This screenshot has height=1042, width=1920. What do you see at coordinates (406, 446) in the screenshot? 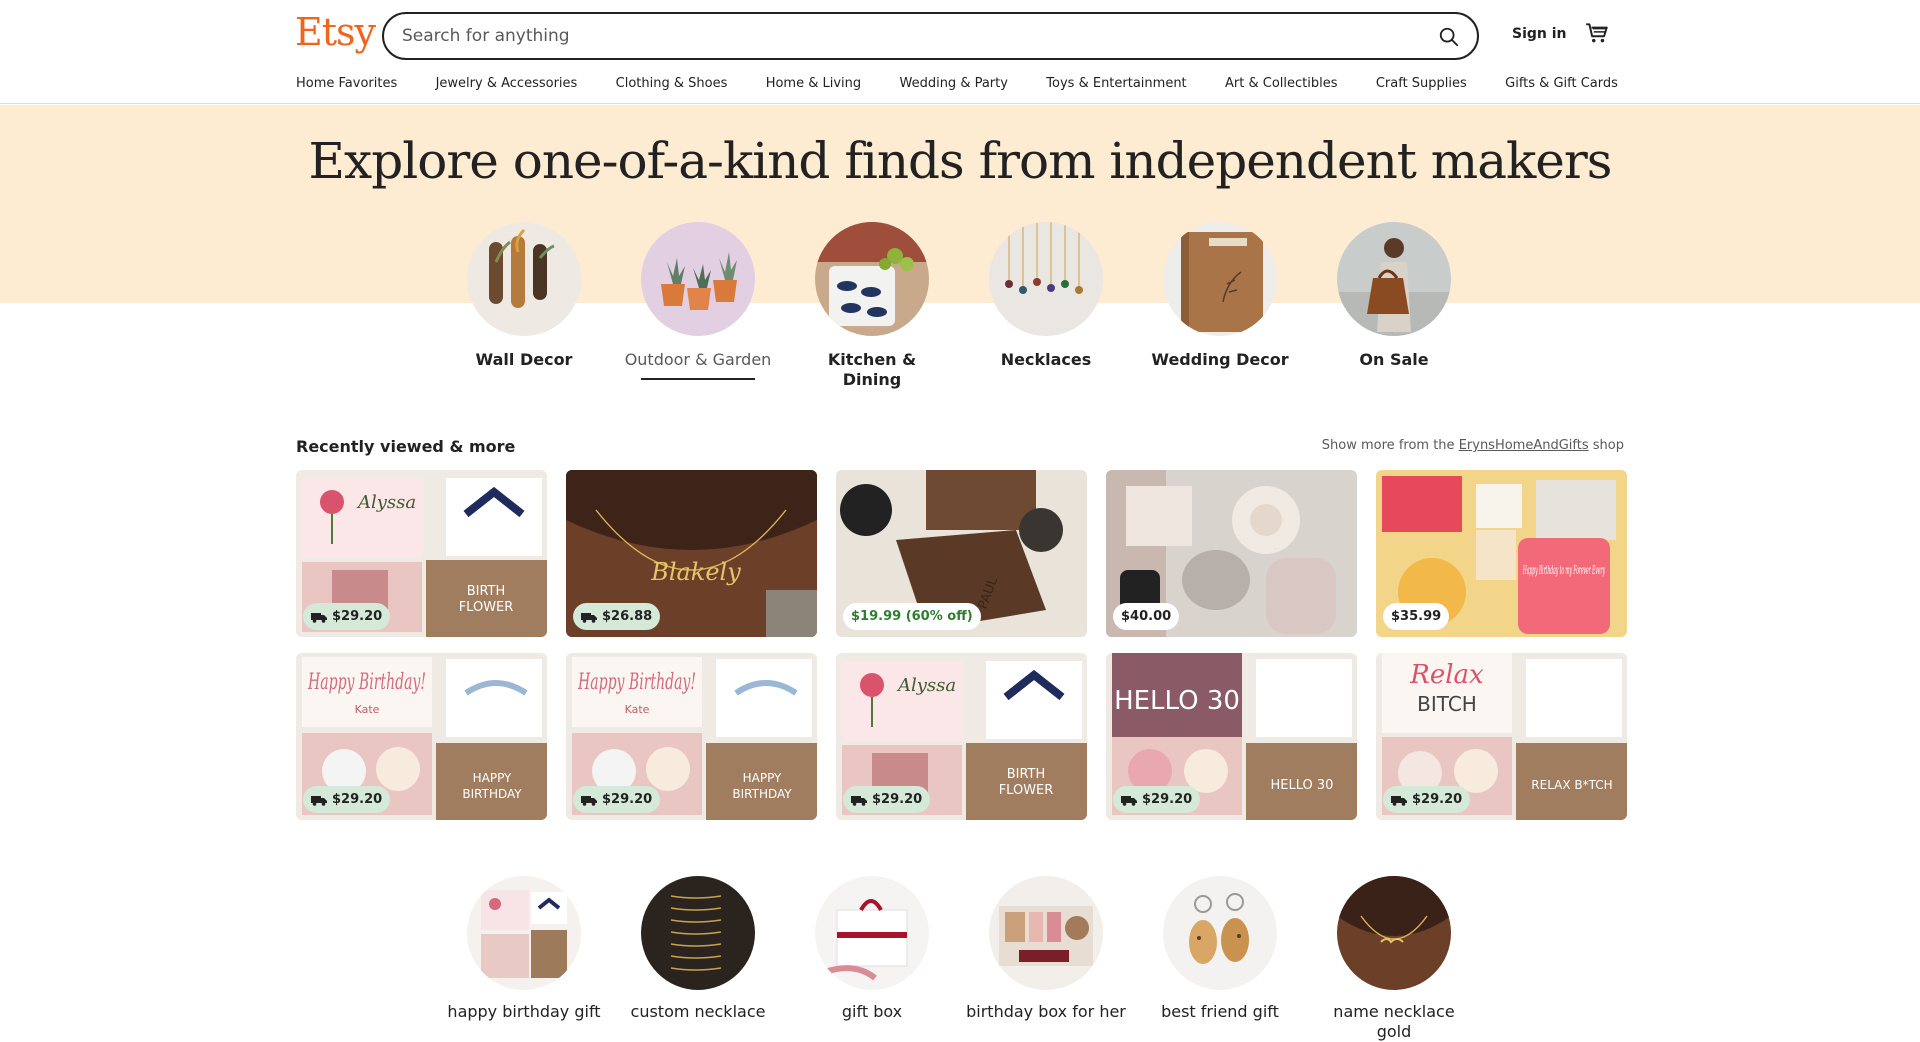
I see `recently-viewed-title: Recently viewed & more` at bounding box center [406, 446].